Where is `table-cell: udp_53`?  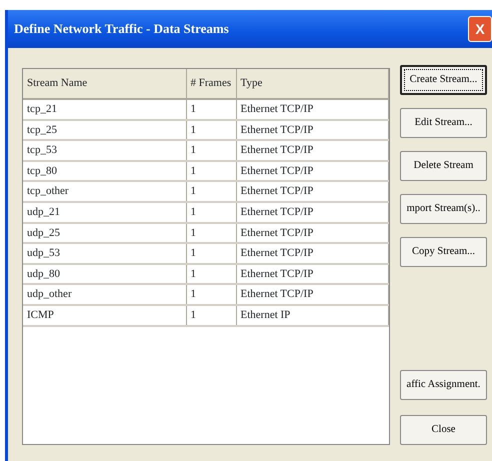 table-cell: udp_53 is located at coordinates (104, 253).